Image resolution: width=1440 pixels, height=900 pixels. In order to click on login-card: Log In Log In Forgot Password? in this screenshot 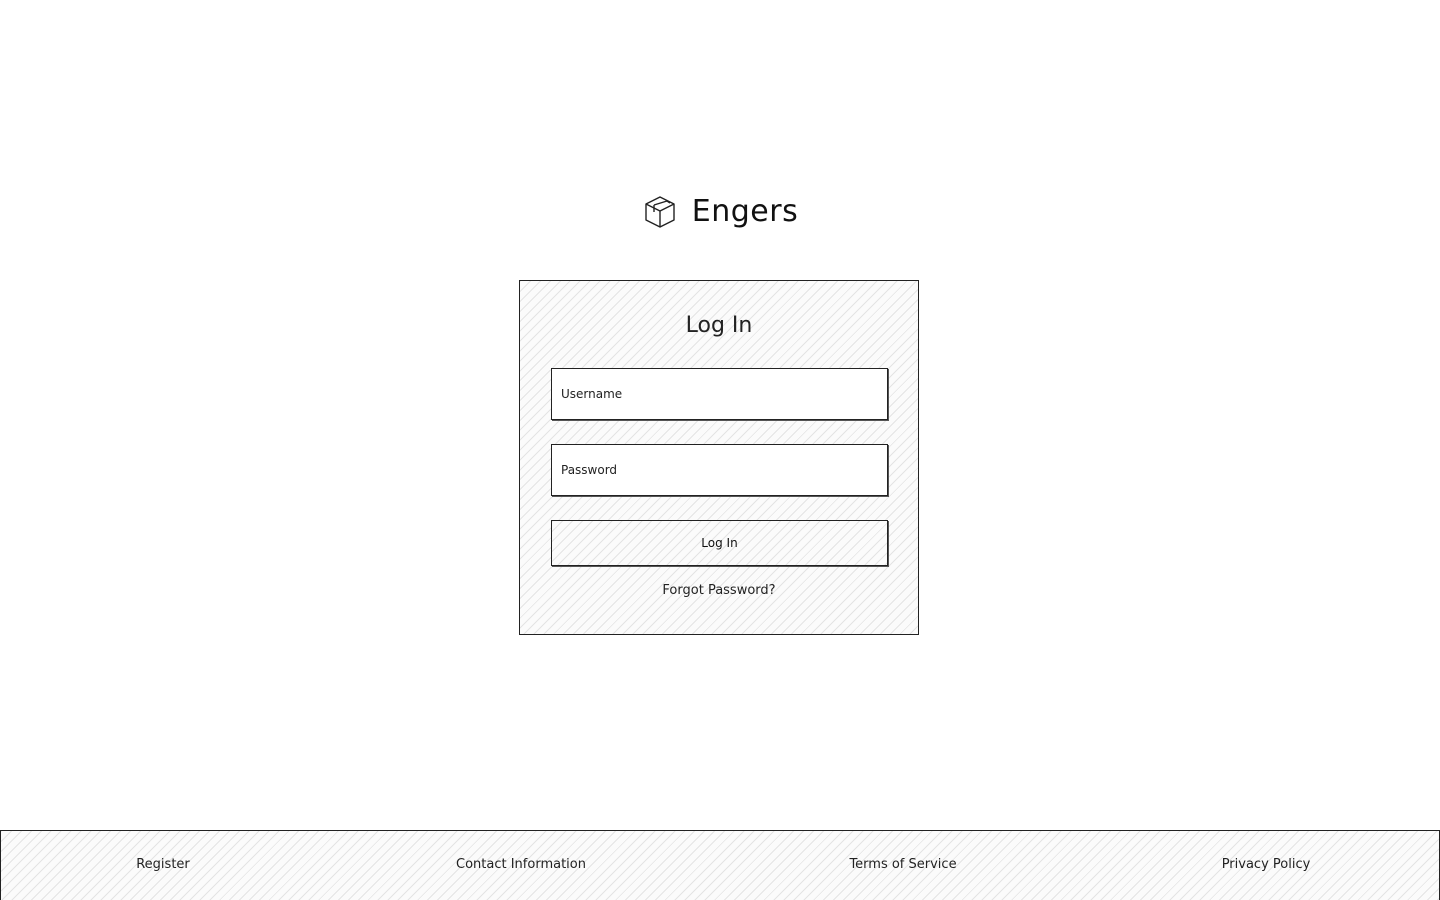, I will do `click(719, 457)`.